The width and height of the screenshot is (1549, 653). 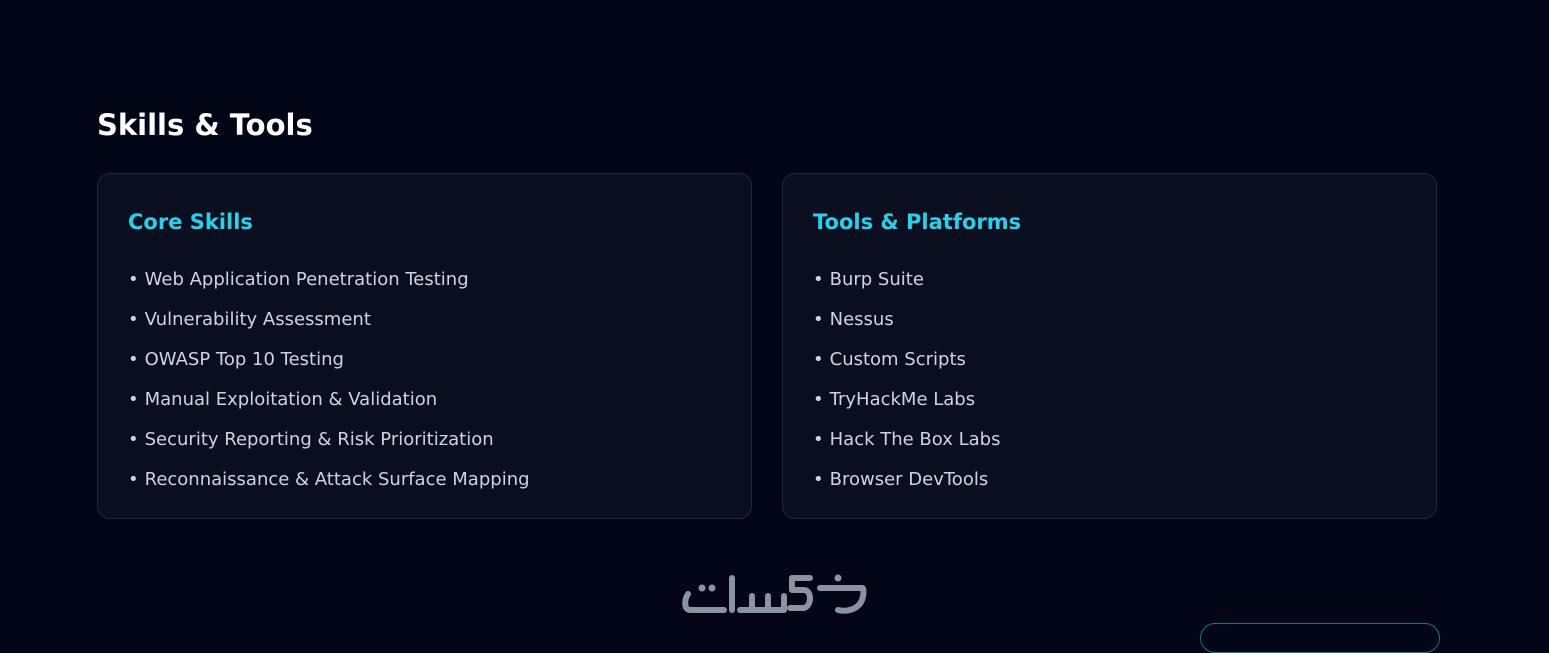 What do you see at coordinates (774, 594) in the screenshot?
I see `khamsat-logo-watermark` at bounding box center [774, 594].